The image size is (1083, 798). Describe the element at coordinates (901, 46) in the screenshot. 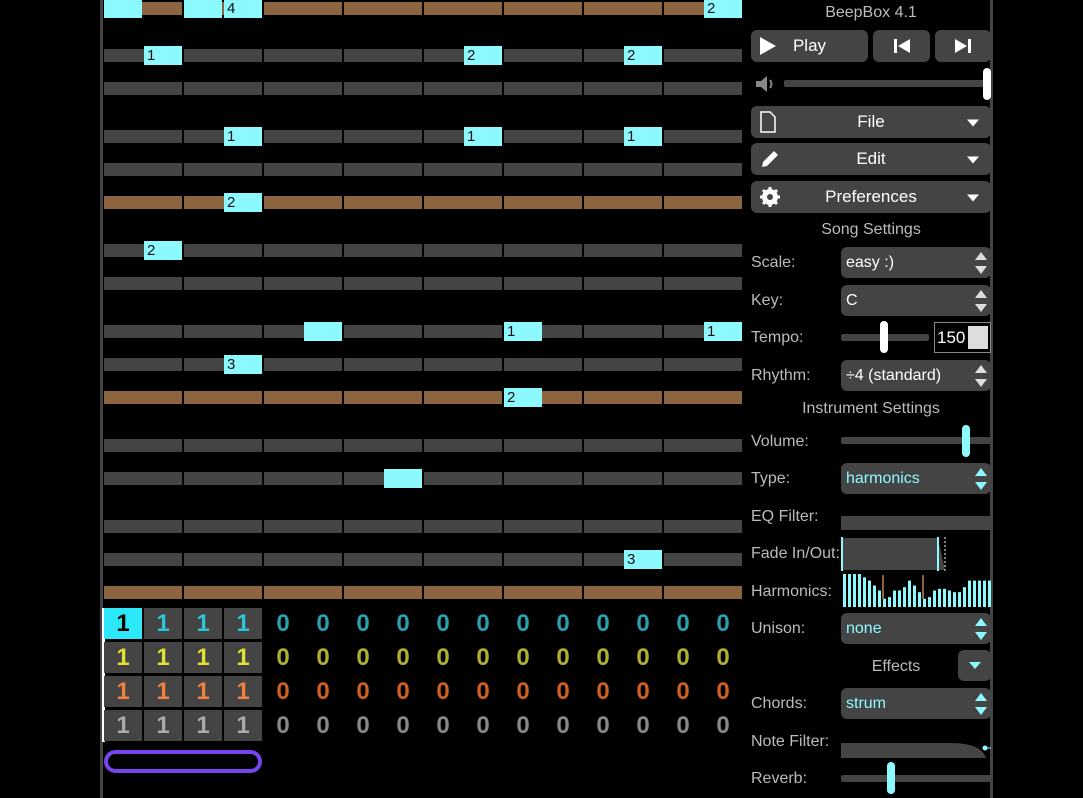

I see `prev-bar-button` at that location.